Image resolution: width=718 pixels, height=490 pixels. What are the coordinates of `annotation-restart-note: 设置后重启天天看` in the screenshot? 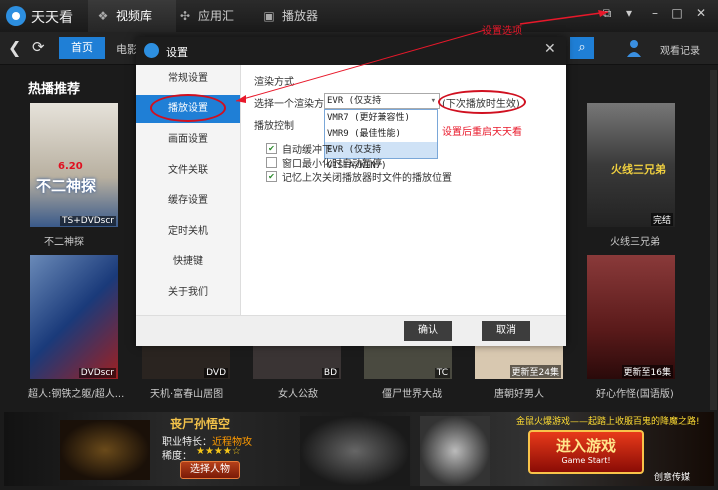 It's located at (482, 132).